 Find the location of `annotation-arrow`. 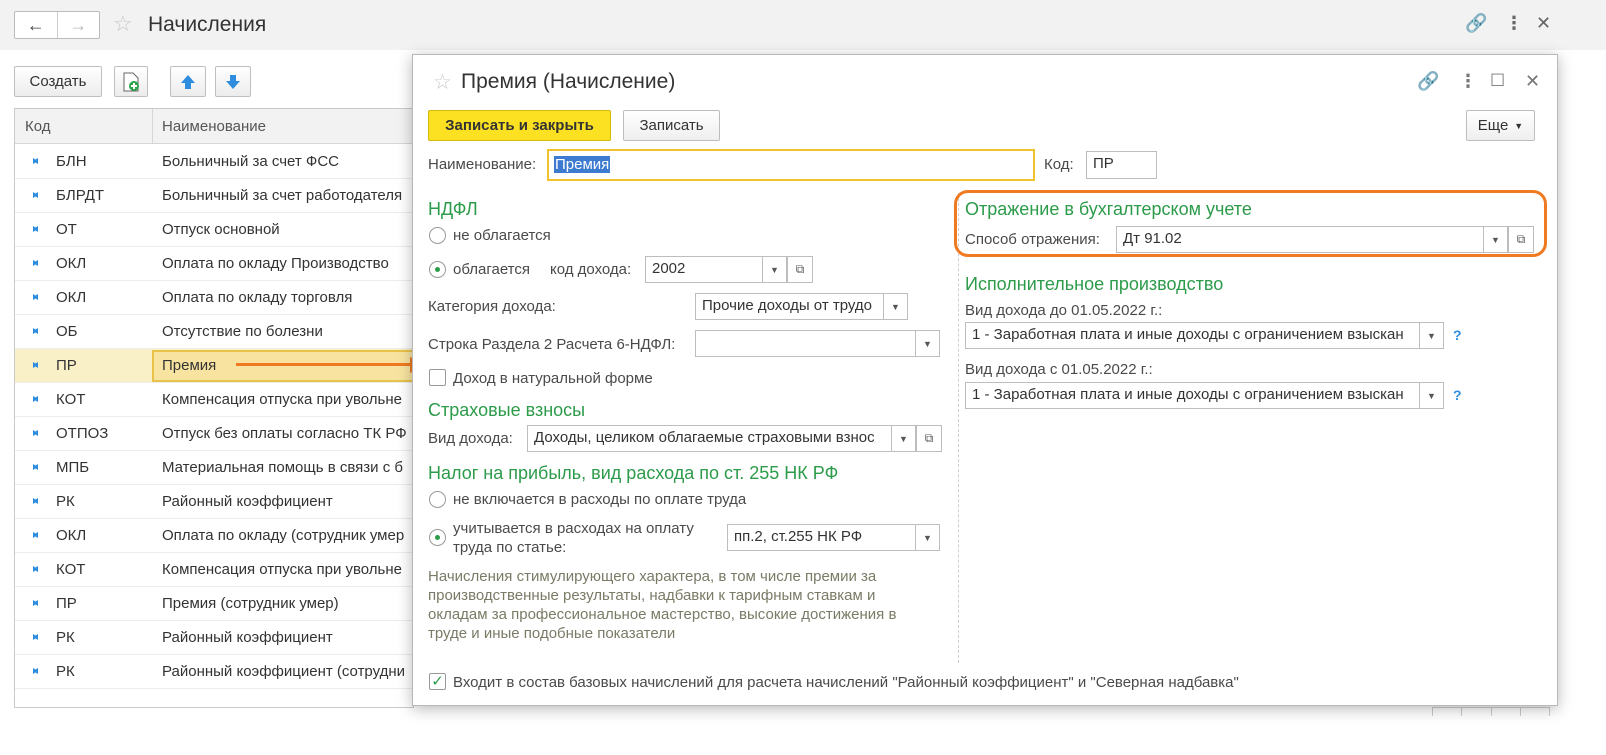

annotation-arrow is located at coordinates (324, 364).